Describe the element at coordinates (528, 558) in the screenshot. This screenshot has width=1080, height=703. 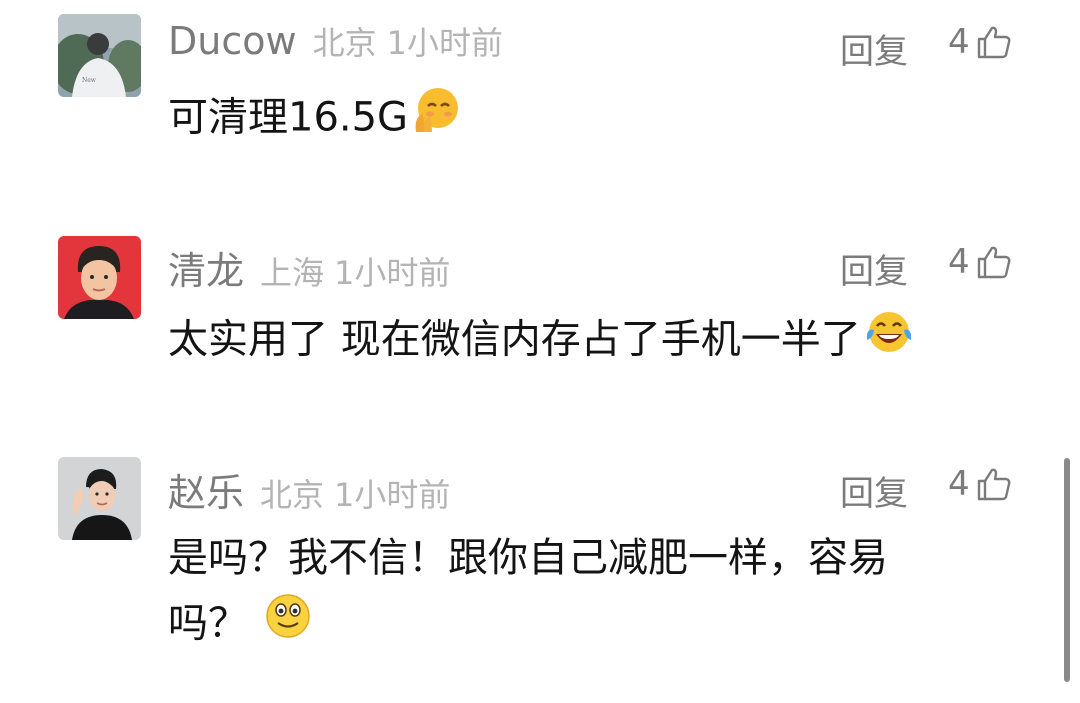
I see `comment-text-line-1: 是吗？我不信！跟你自己减肥一样，容易` at that location.